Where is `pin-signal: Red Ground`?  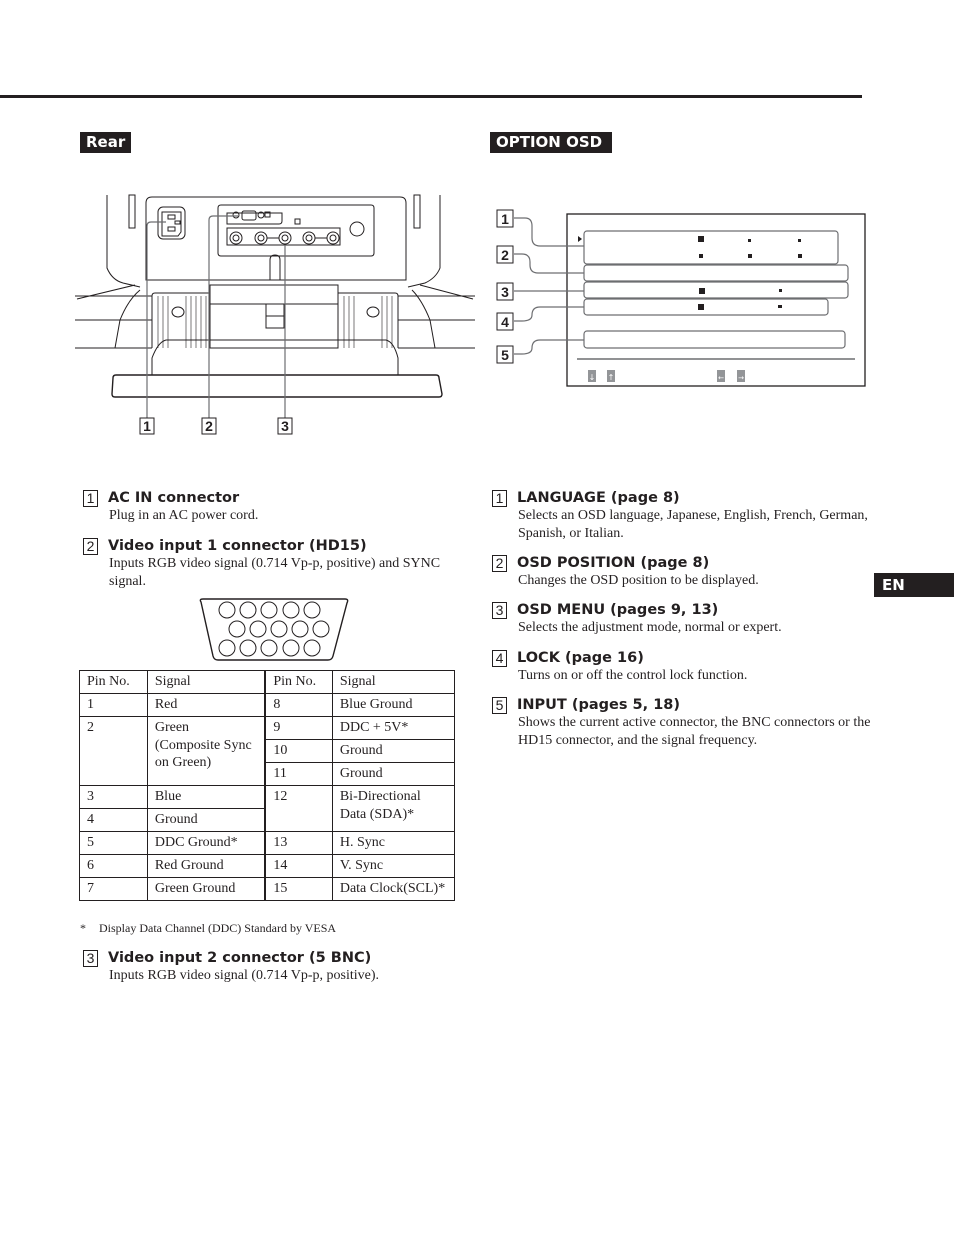 pin-signal: Red Ground is located at coordinates (206, 866).